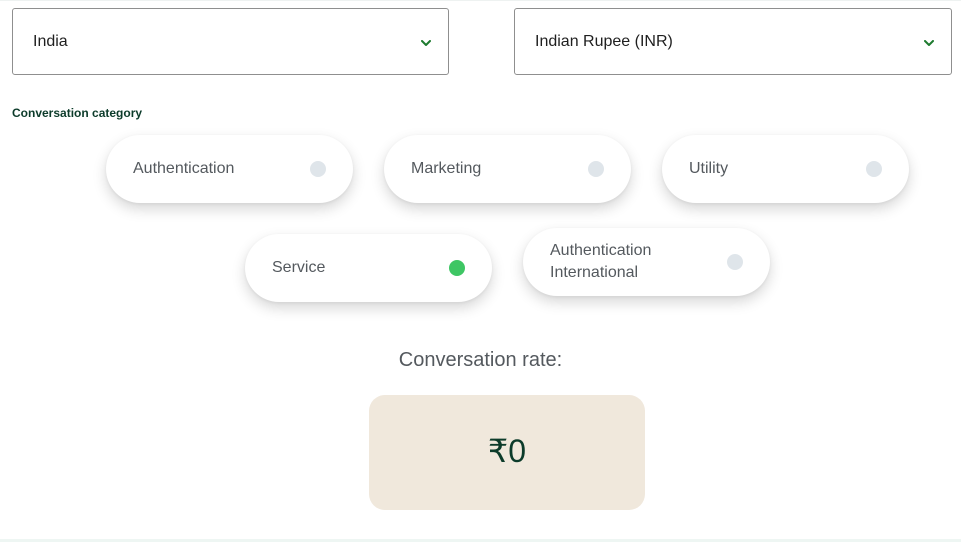 The height and width of the screenshot is (542, 961). What do you see at coordinates (480, 360) in the screenshot?
I see `conversation-rate-title: Conversation rate:` at bounding box center [480, 360].